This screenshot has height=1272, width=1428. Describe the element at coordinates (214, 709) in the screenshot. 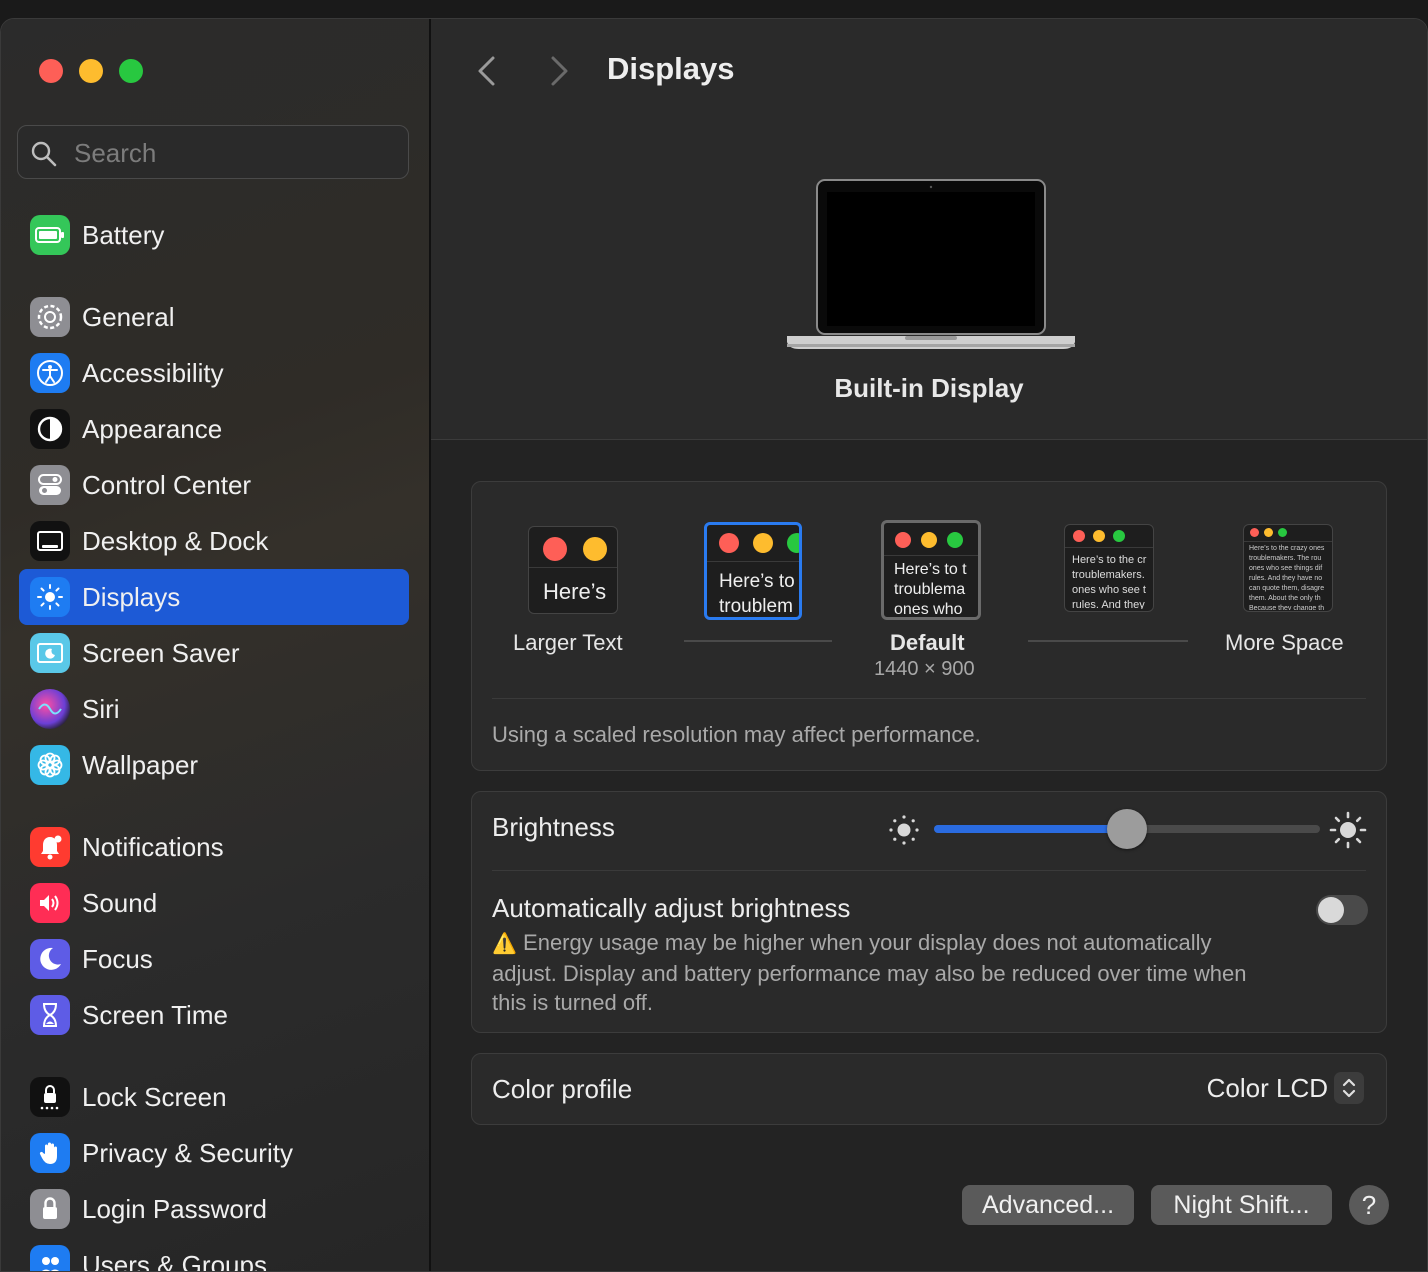

I see `sidebar-item-siri: Siri` at that location.